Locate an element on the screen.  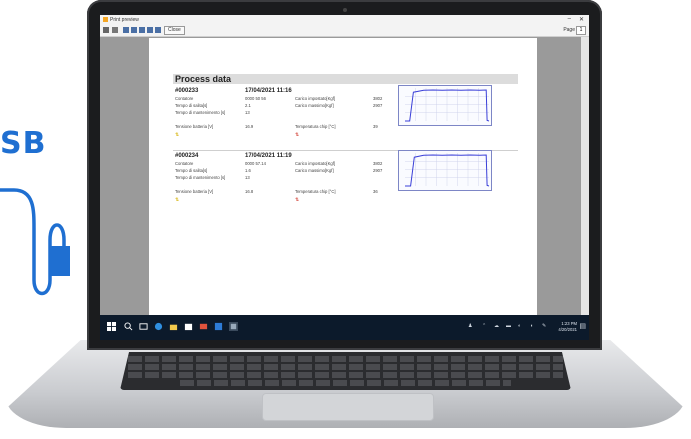
one-page-icon is located at coordinates (126, 30).